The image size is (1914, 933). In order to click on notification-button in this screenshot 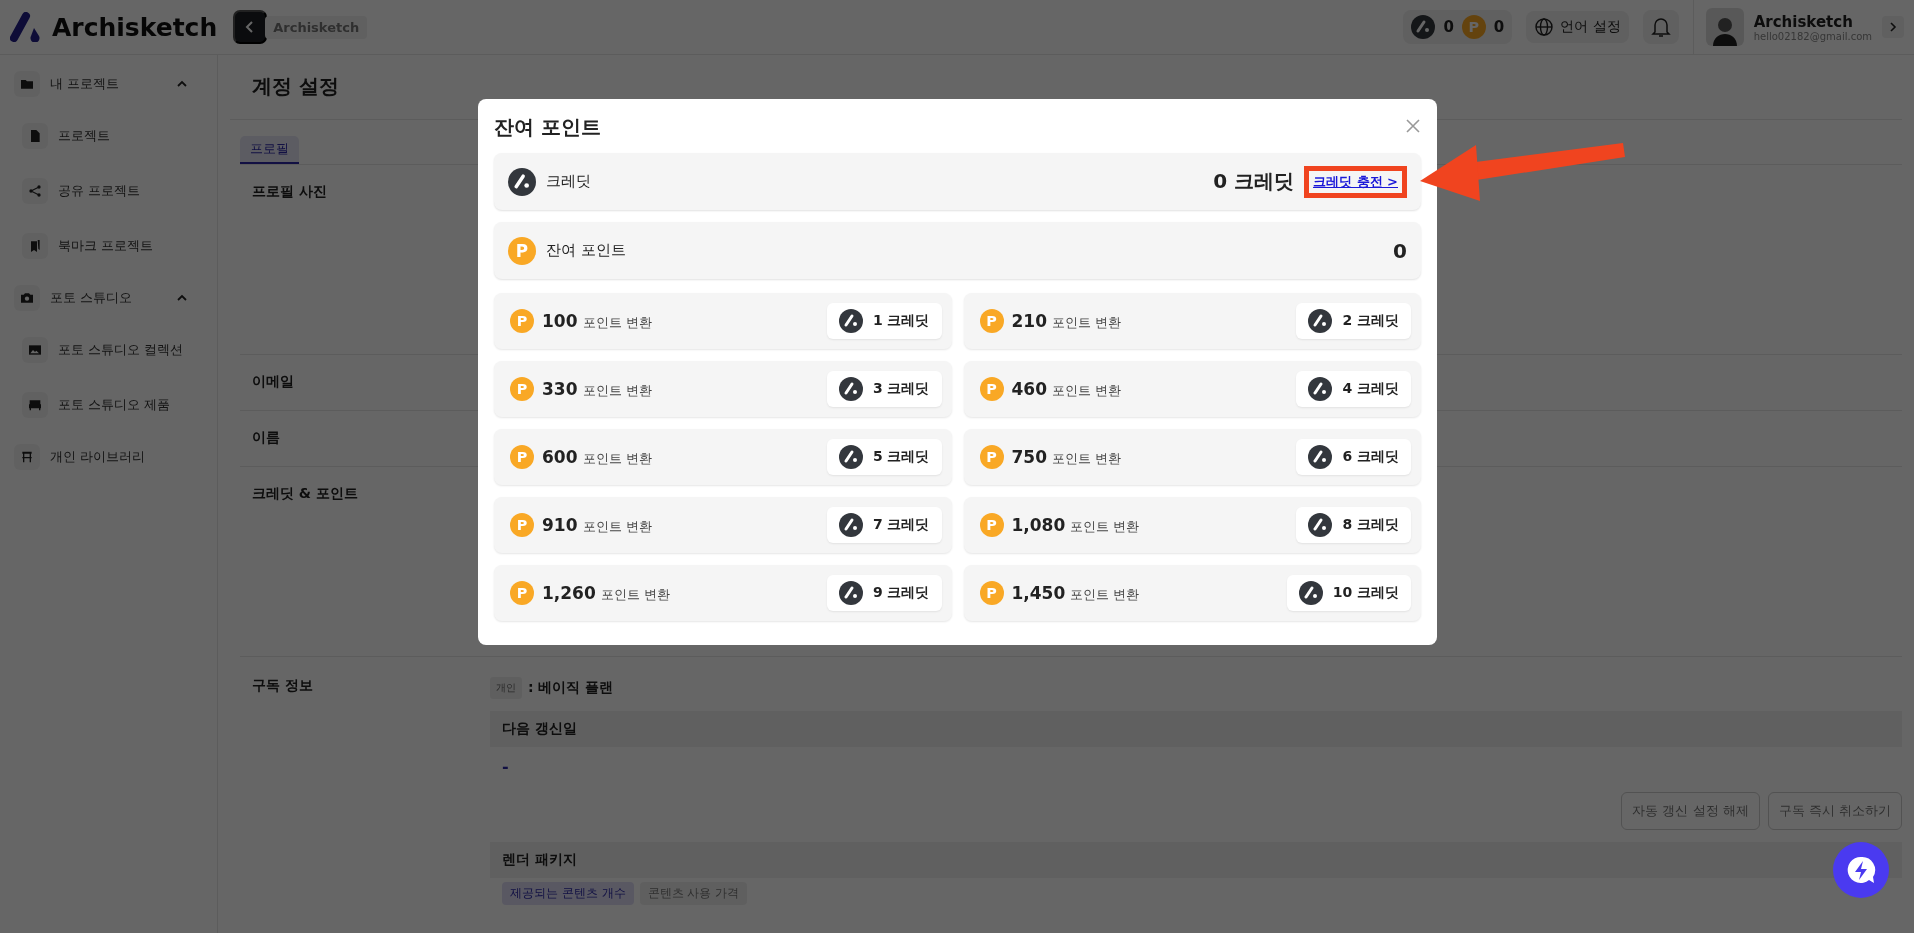, I will do `click(1660, 27)`.